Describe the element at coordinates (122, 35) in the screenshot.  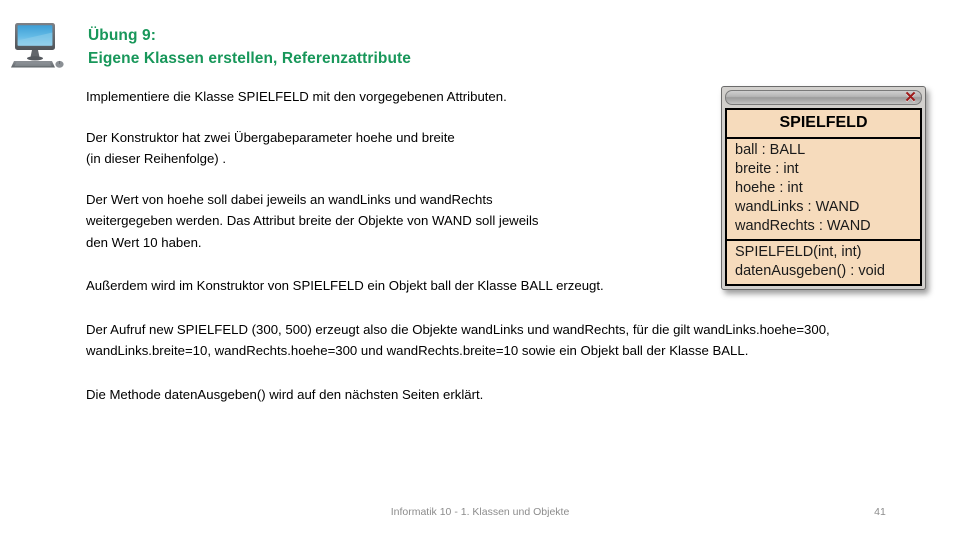
I see `page-title-line-1: Übung 9:` at that location.